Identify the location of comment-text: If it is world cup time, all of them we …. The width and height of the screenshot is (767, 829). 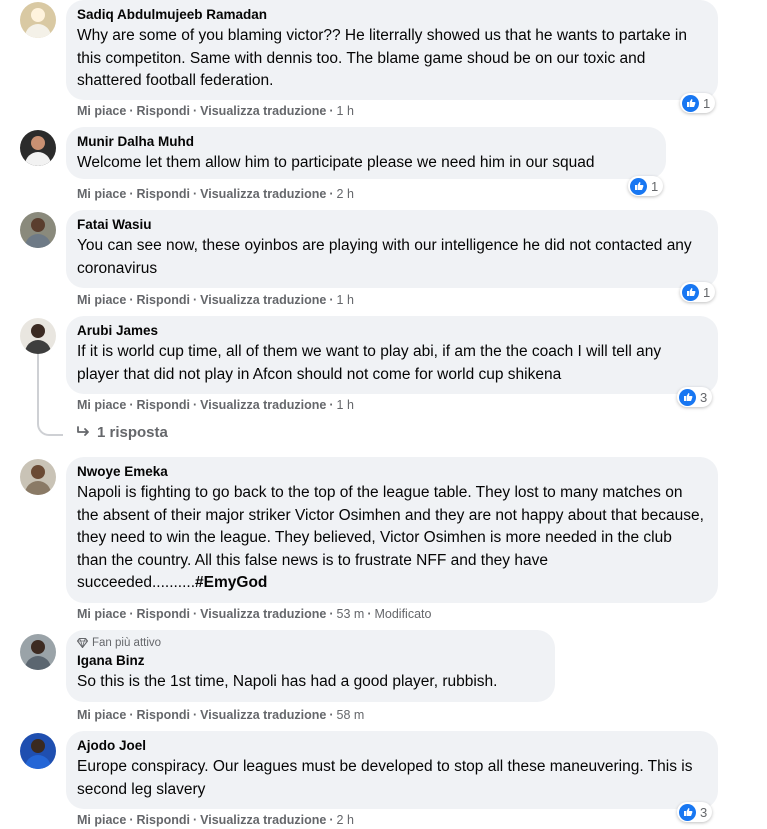
(369, 363).